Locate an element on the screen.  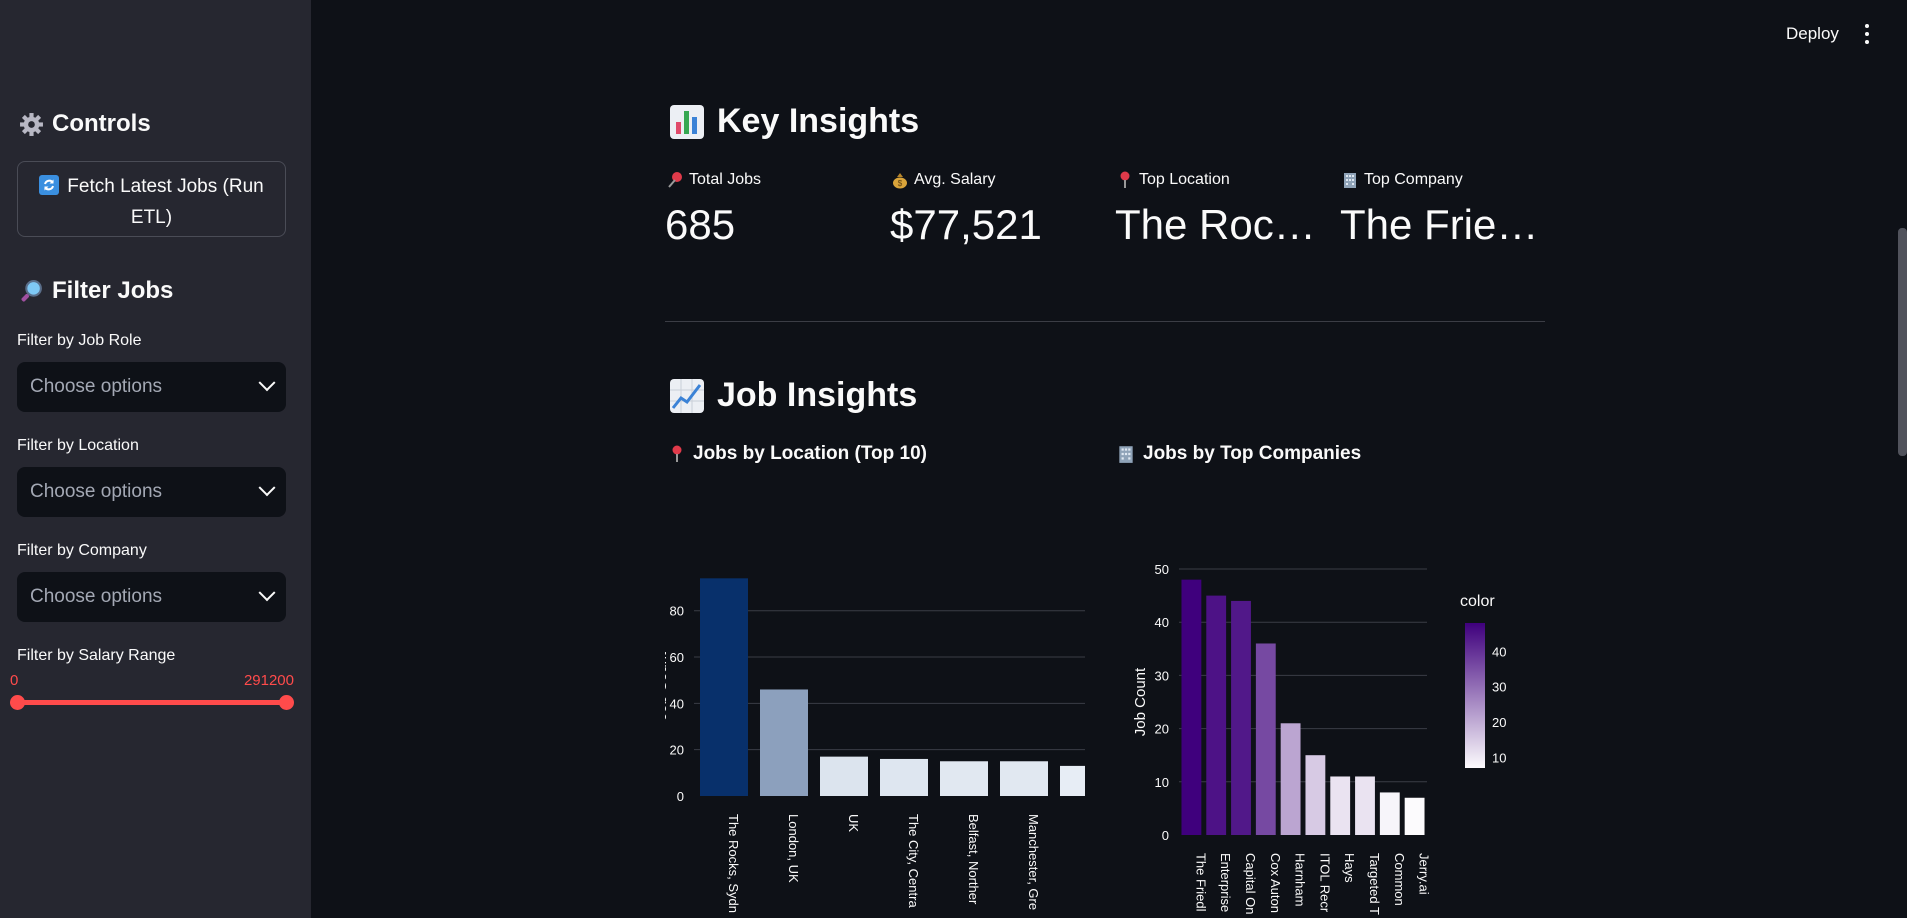
key-insights-title: Key Insights is located at coordinates (818, 121).